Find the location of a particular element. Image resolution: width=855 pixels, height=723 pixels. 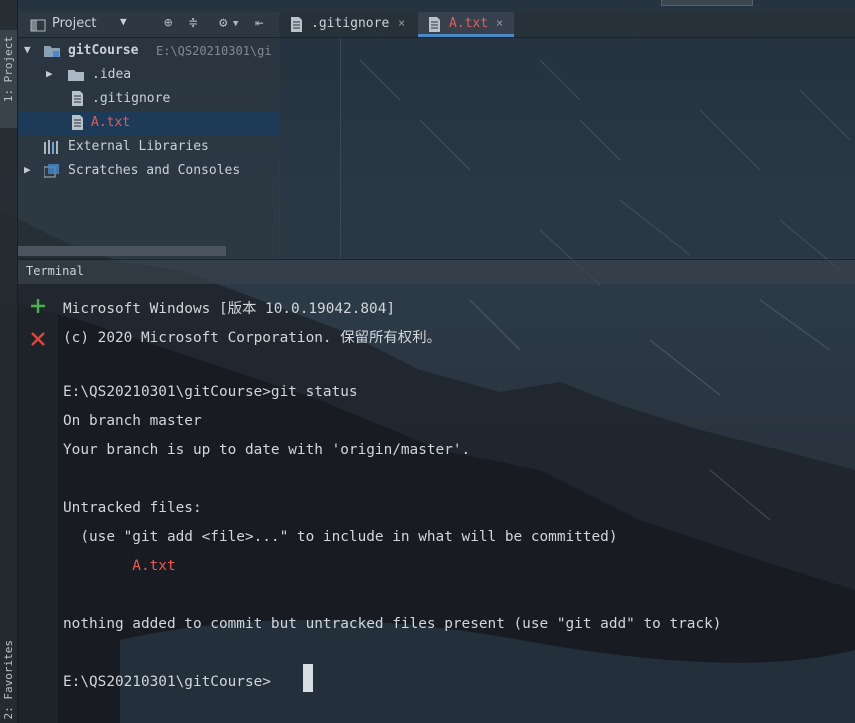

tree-item-gitignore: .gitignore is located at coordinates (148, 99).